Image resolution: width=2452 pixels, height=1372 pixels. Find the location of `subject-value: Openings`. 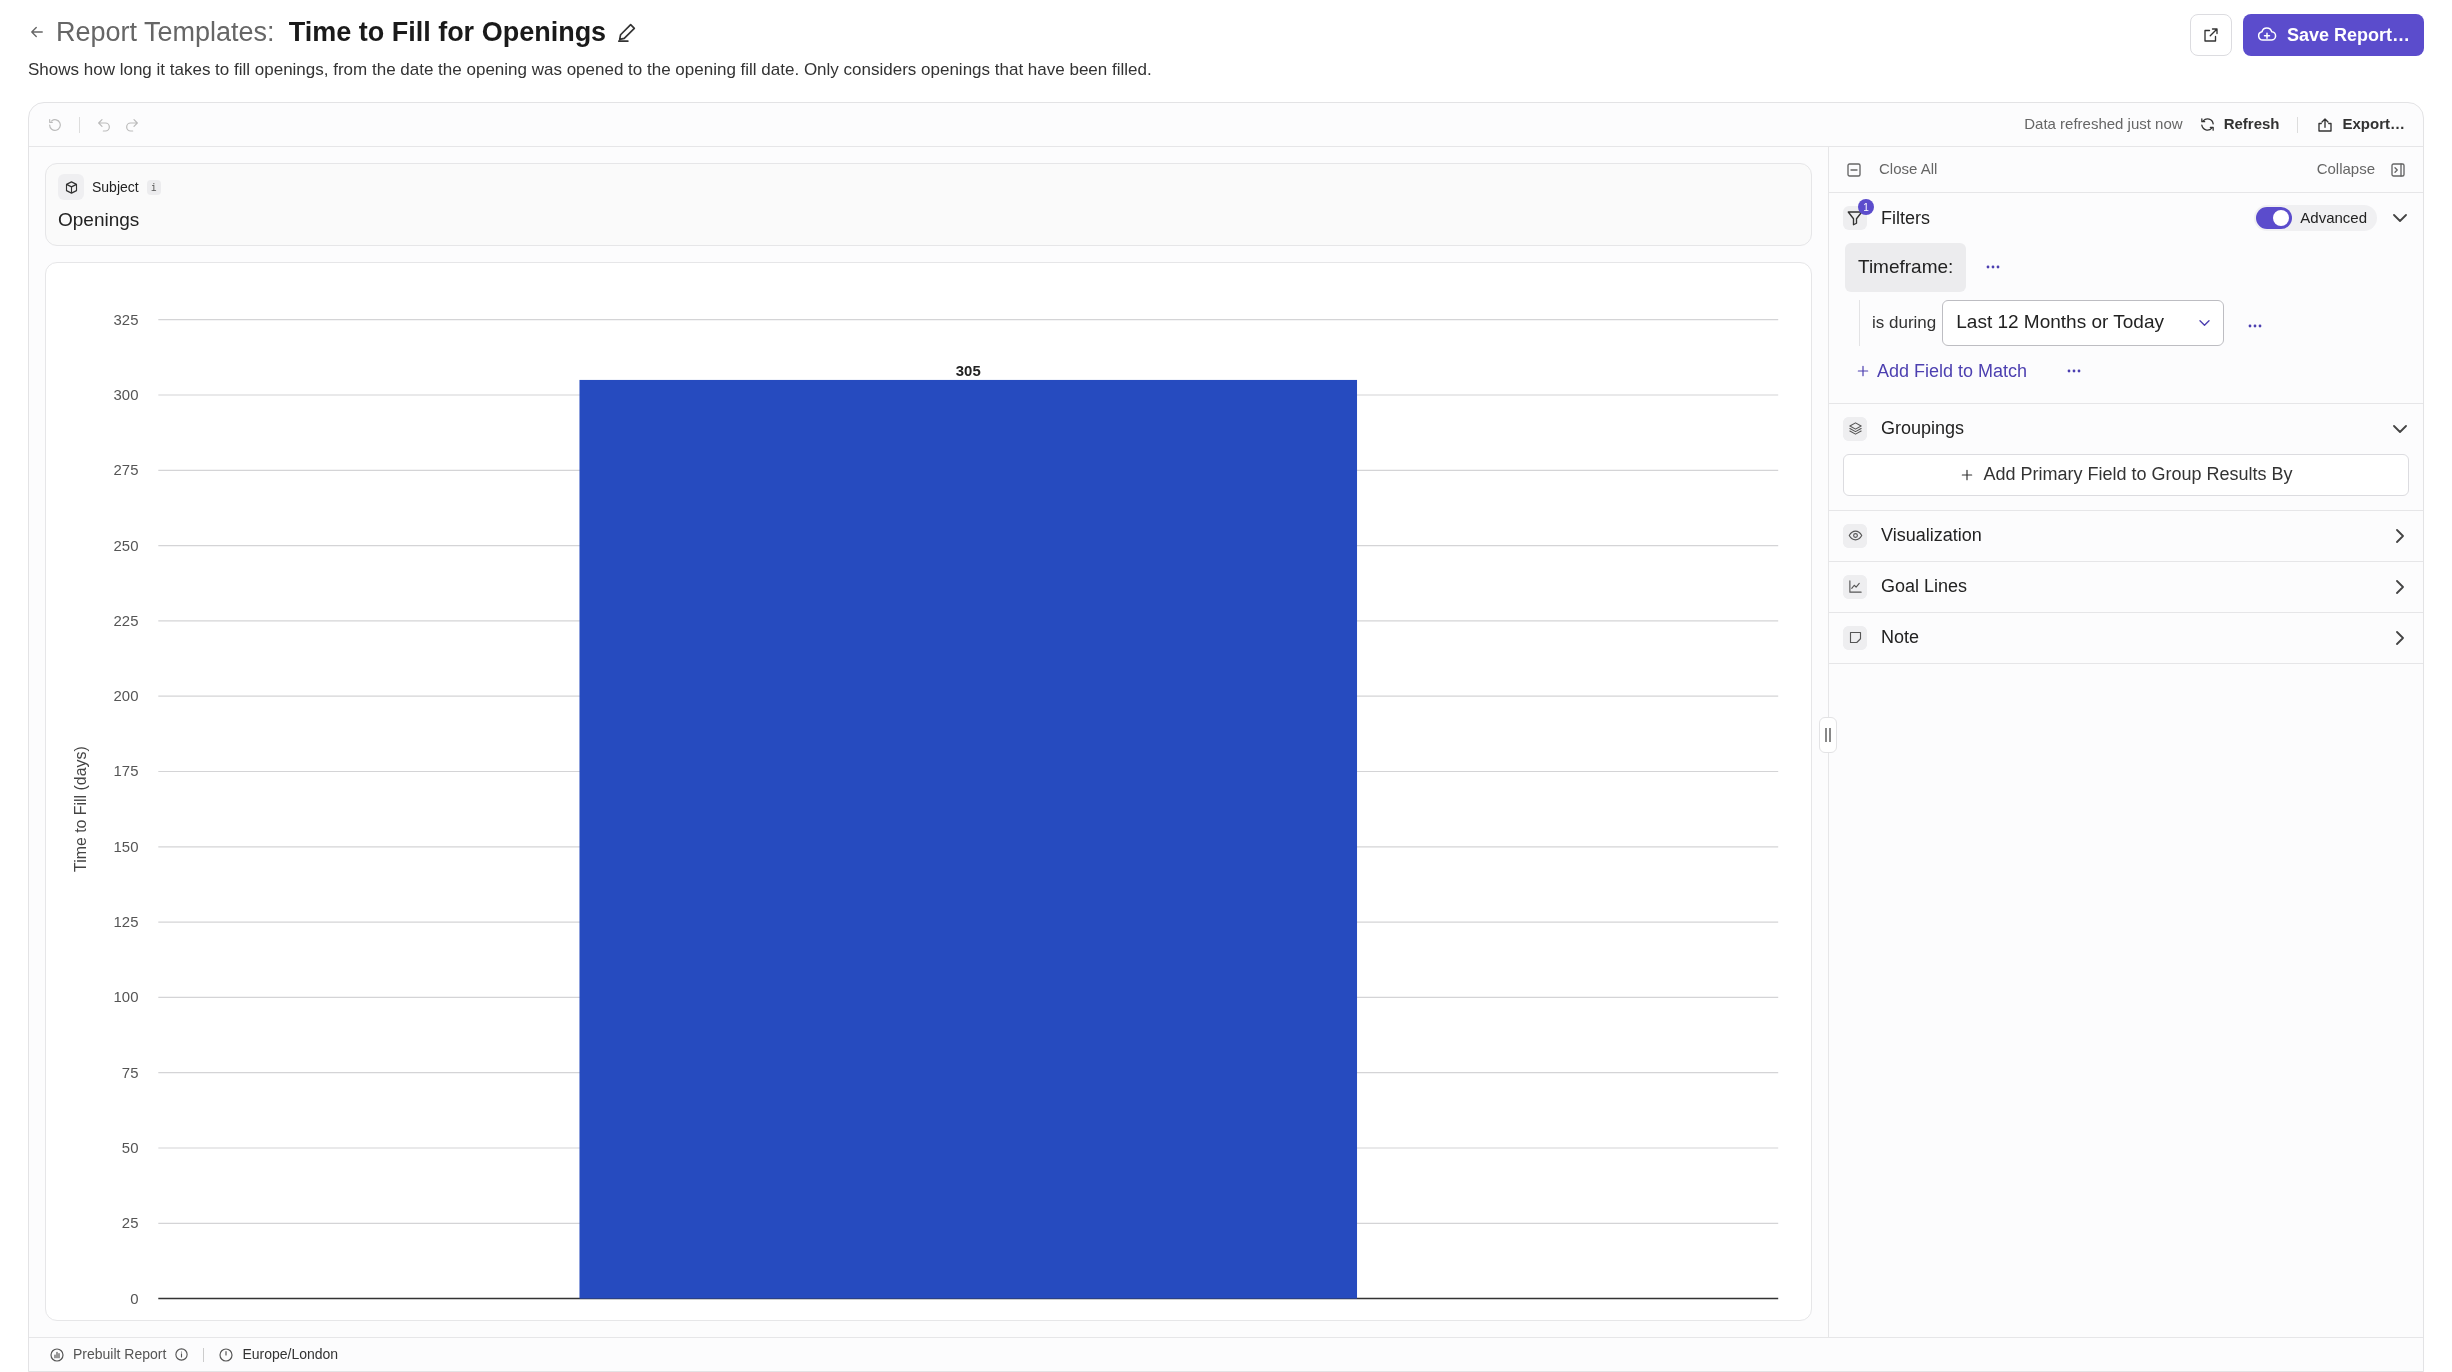

subject-value: Openings is located at coordinates (99, 220).